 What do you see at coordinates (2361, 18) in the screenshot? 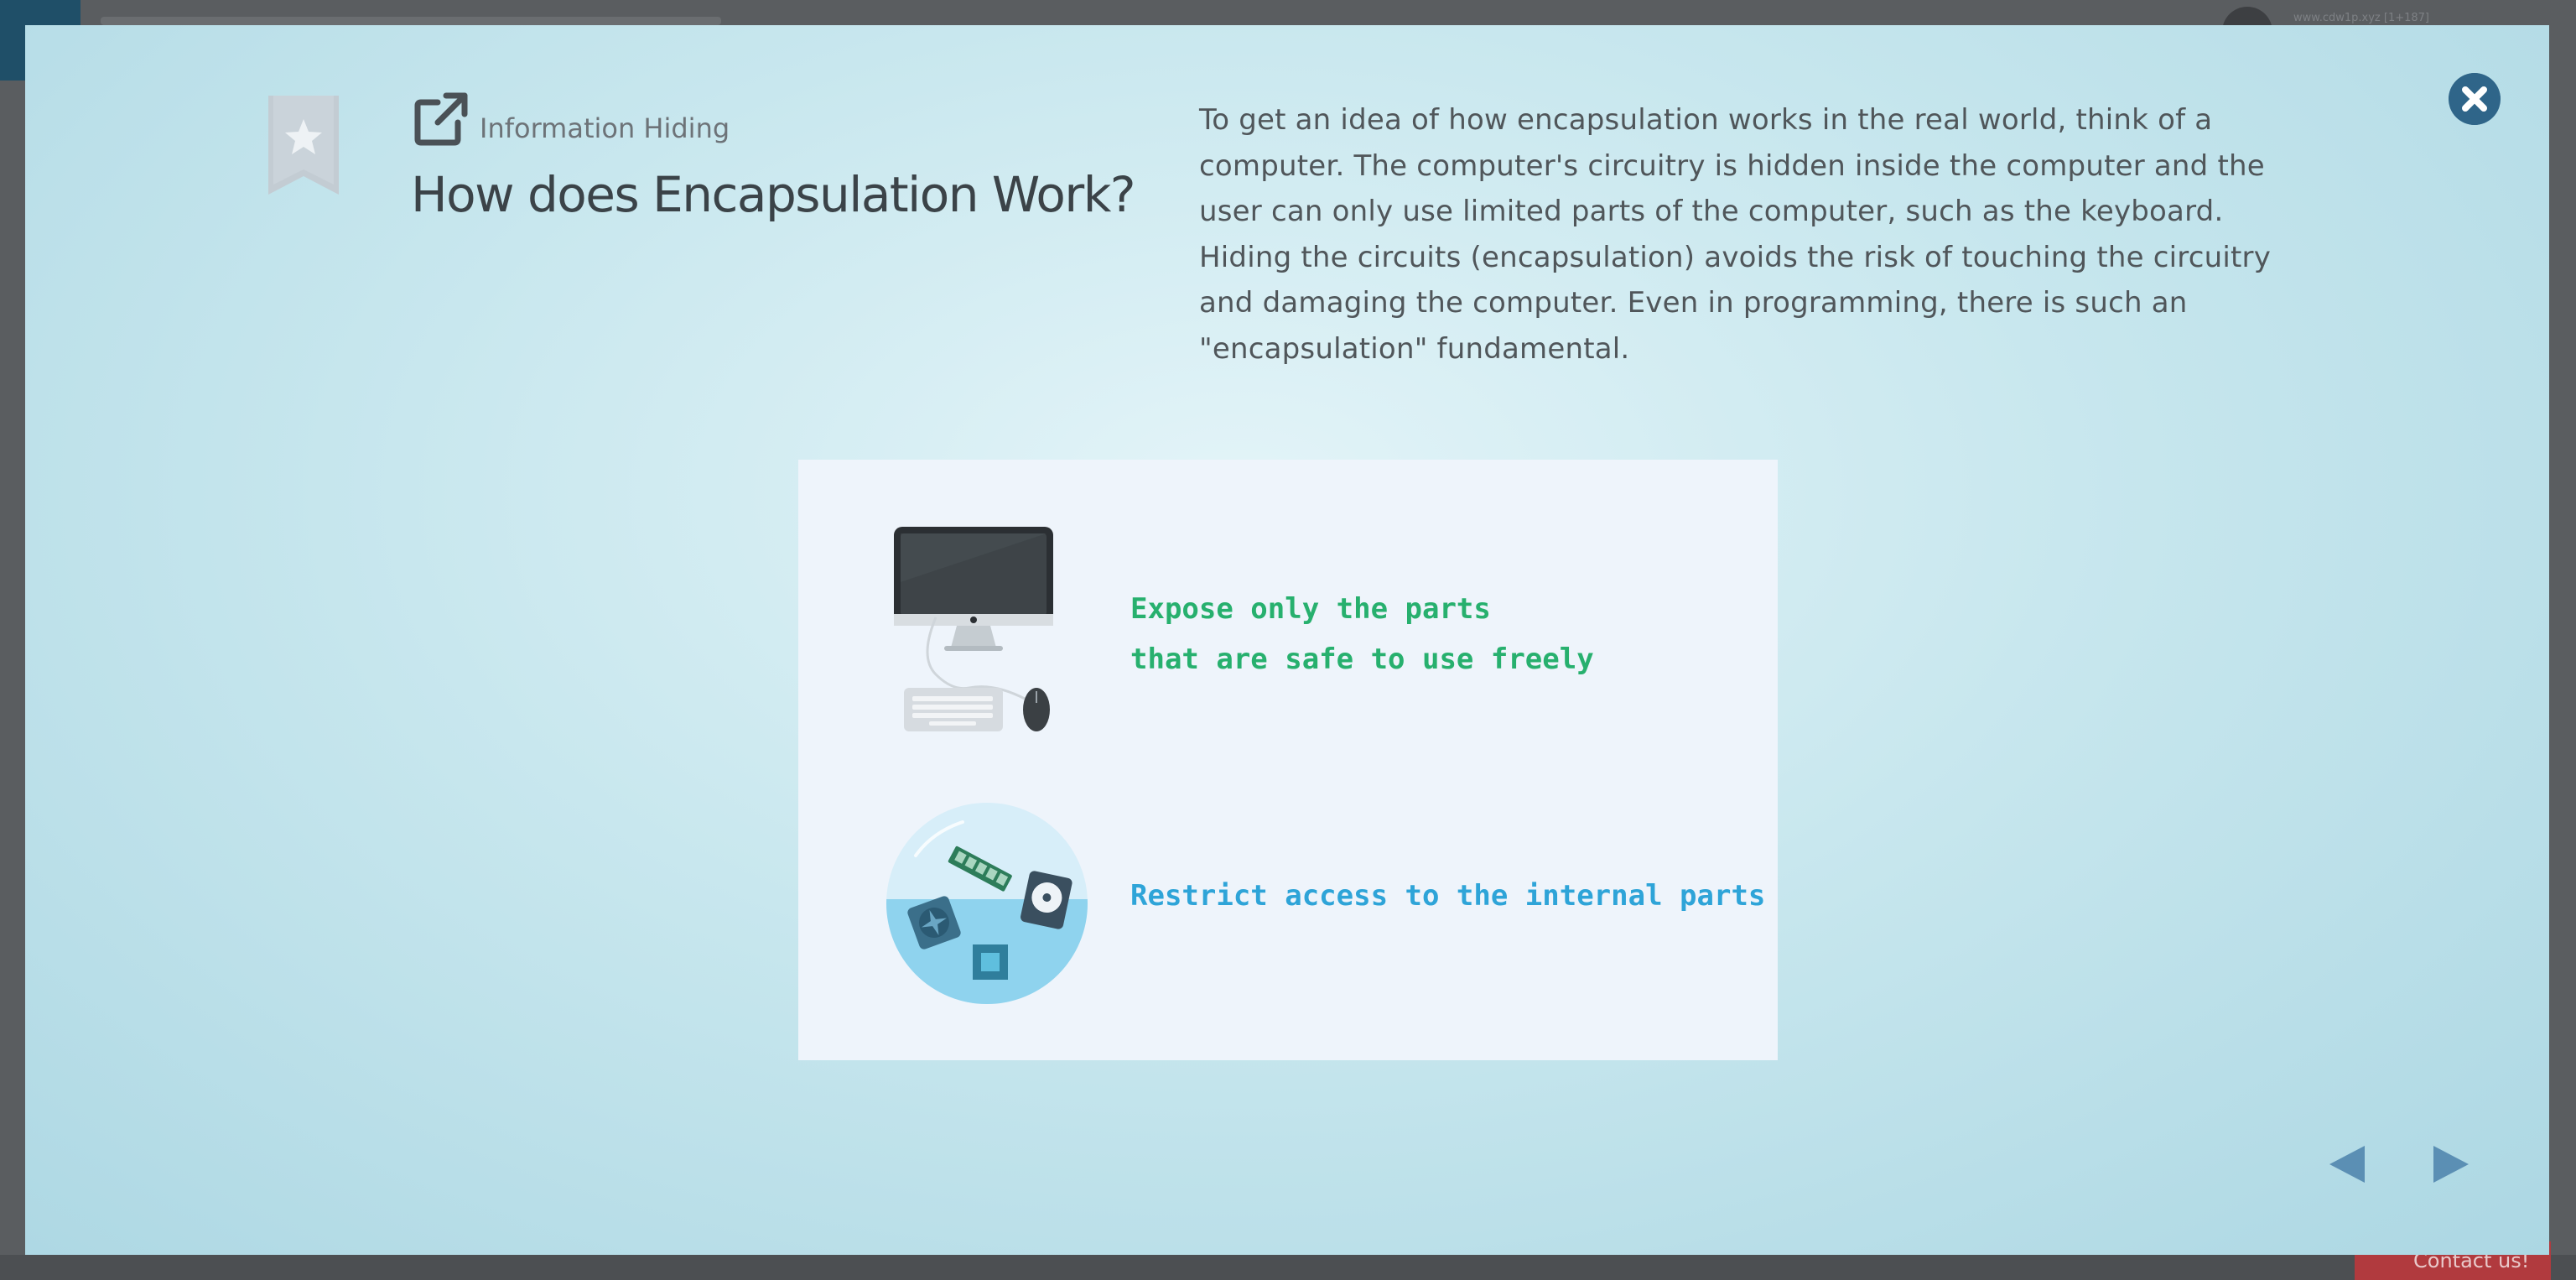
I see `background-url-text: www.cdw1p.xyz [1+187]` at bounding box center [2361, 18].